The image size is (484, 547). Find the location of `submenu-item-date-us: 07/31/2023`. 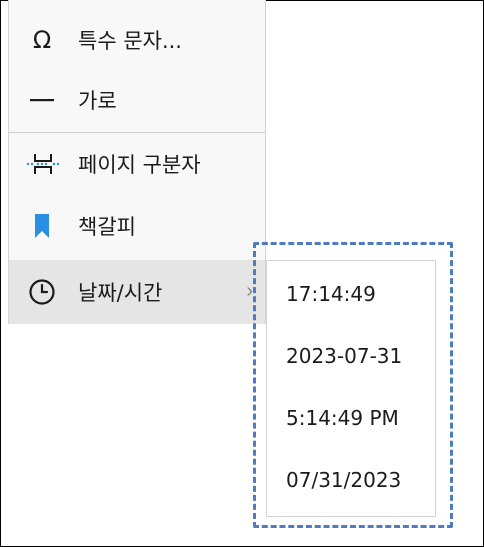

submenu-item-date-us: 07/31/2023 is located at coordinates (351, 480).